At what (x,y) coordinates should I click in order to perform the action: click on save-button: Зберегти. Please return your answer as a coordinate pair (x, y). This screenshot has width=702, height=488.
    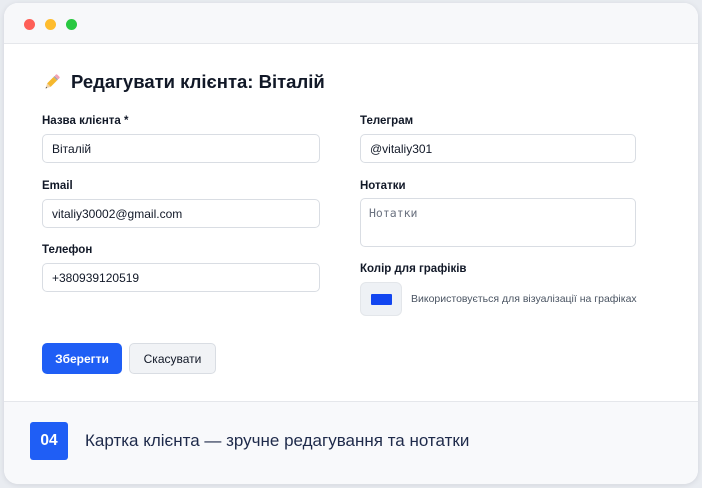
    Looking at the image, I should click on (82, 358).